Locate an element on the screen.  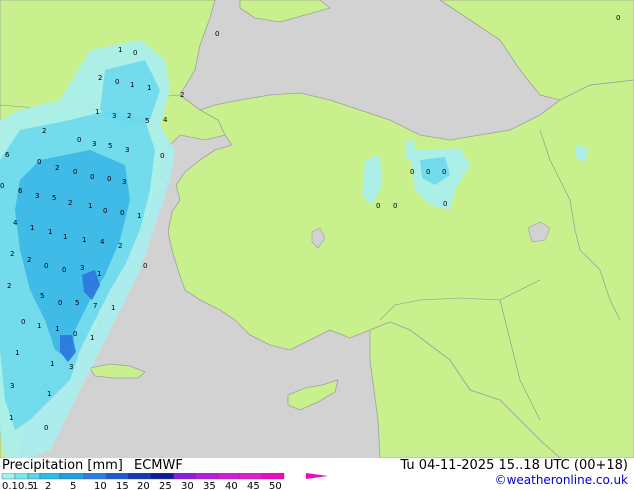
legend-tick-label: 40 is located at coordinates (231, 485).